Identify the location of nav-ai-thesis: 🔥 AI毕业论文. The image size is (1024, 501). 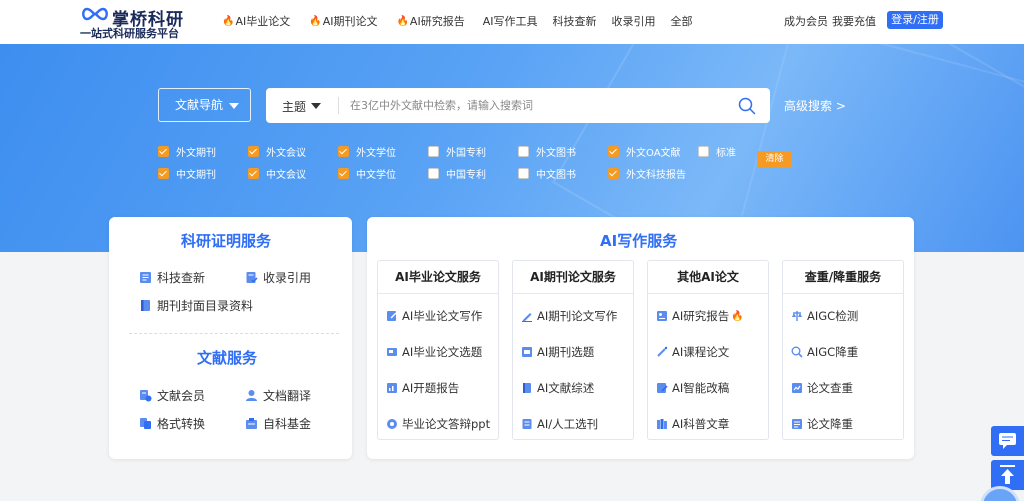
(256, 21).